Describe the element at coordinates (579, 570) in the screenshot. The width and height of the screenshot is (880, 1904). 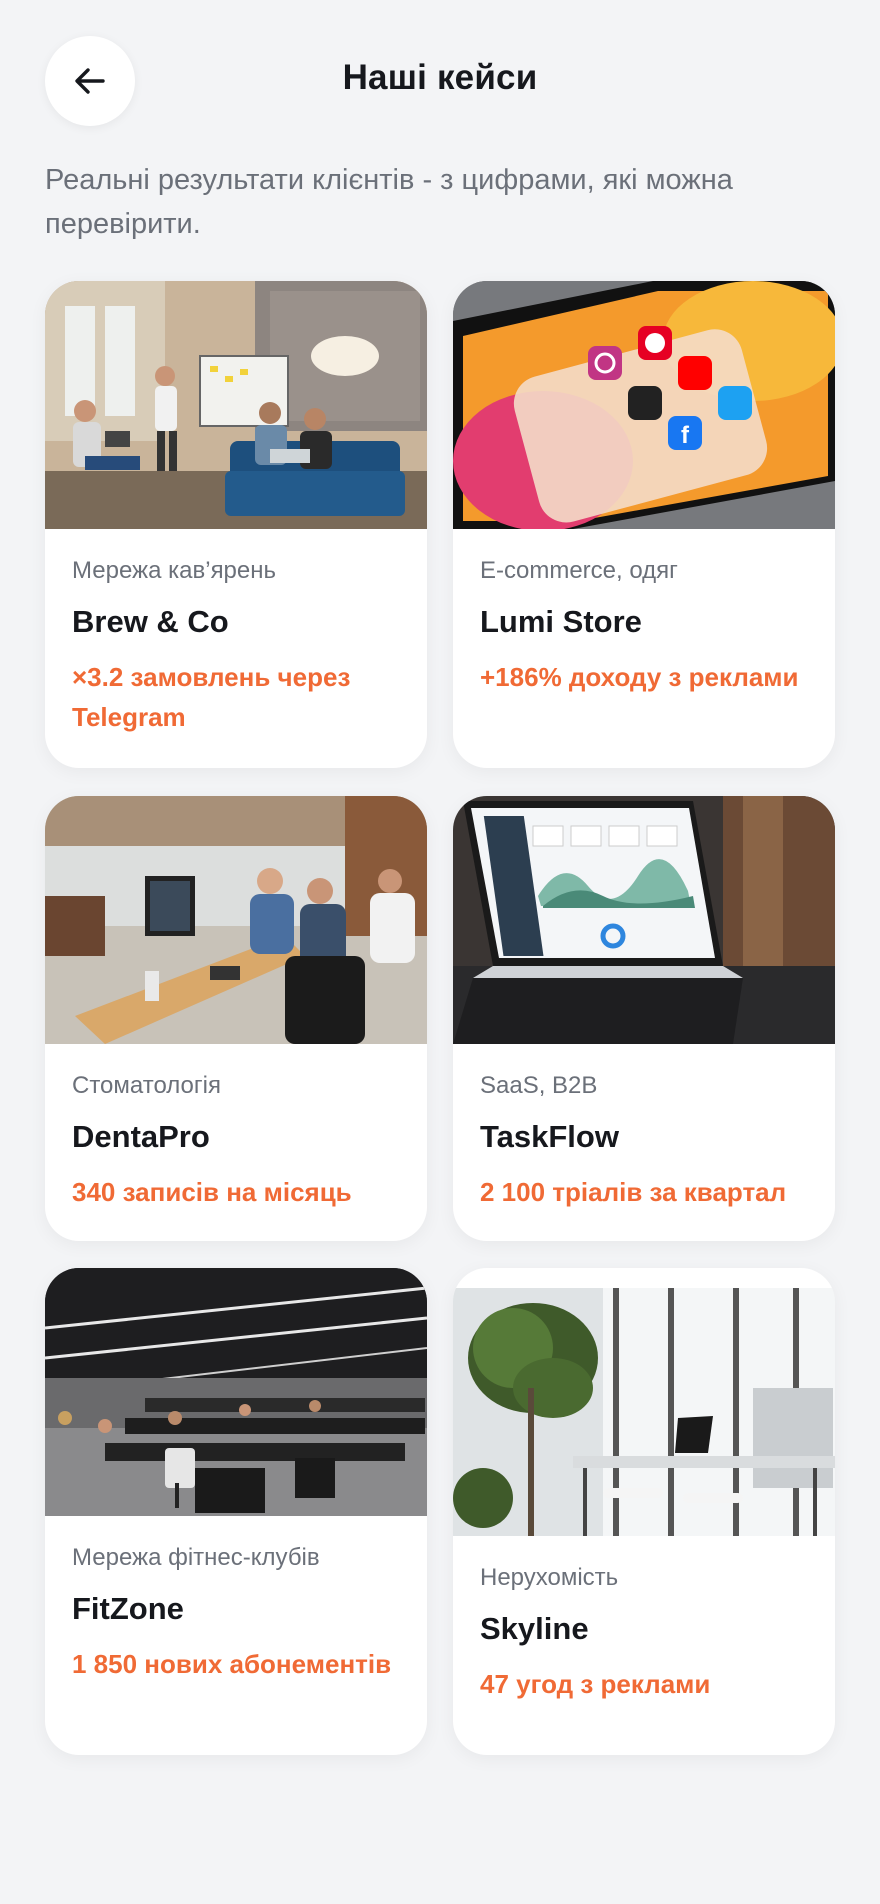
I see `case-category: E-commerce, одяг` at that location.